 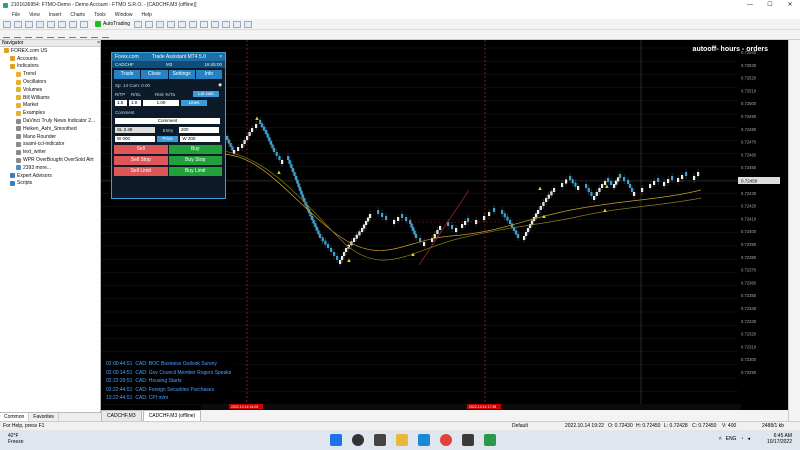 I want to click on navigator-item: FOREX.com US, so click(x=50, y=51).